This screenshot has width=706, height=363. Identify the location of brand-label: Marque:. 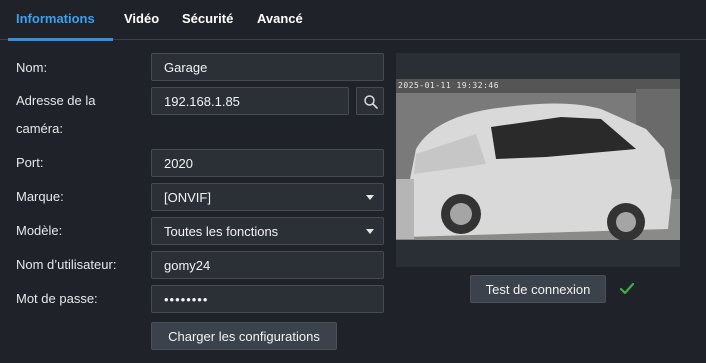
(40, 196).